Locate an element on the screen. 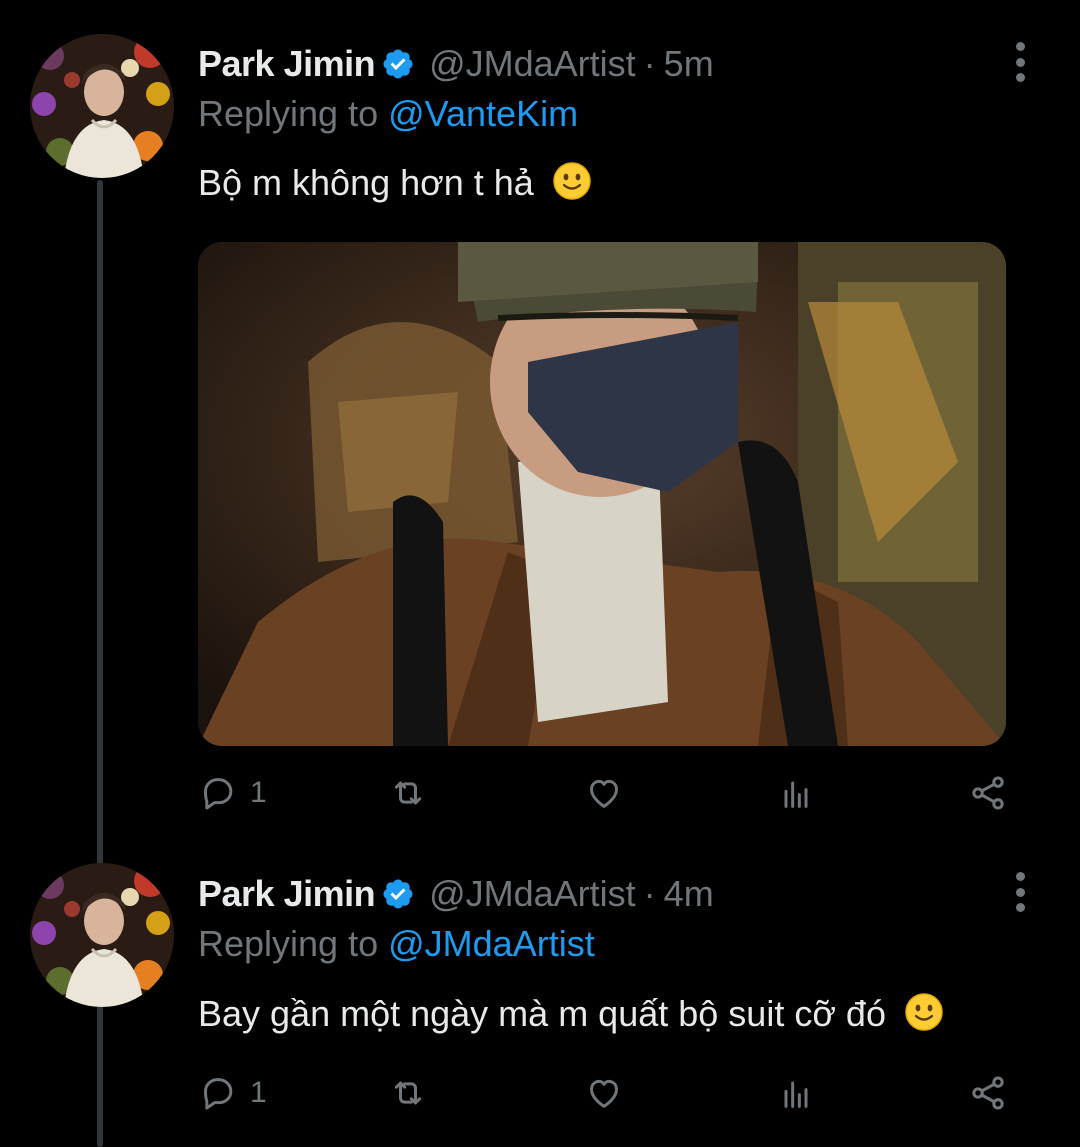  tweet-header: Park Jimin @JMdaArtist · 5m is located at coordinates (456, 64).